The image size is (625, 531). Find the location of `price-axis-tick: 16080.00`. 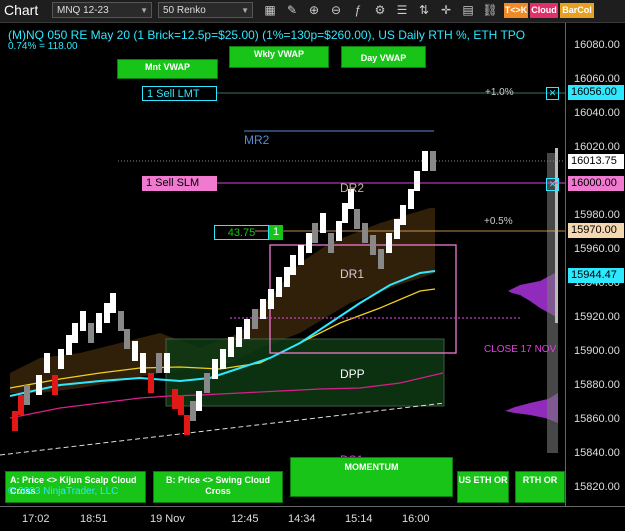

price-axis-tick: 16080.00 is located at coordinates (597, 45).